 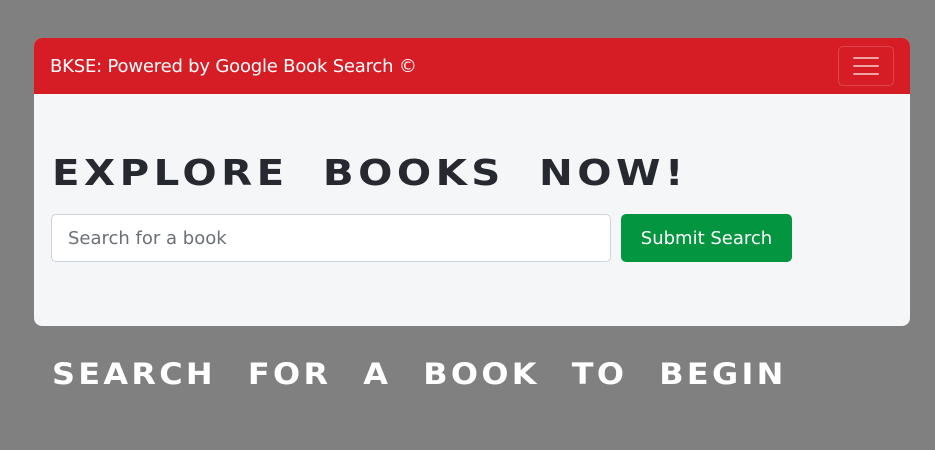 What do you see at coordinates (419, 374) in the screenshot?
I see `empty-results-message: SEARCH FOR A BOOK TO BEGIN` at bounding box center [419, 374].